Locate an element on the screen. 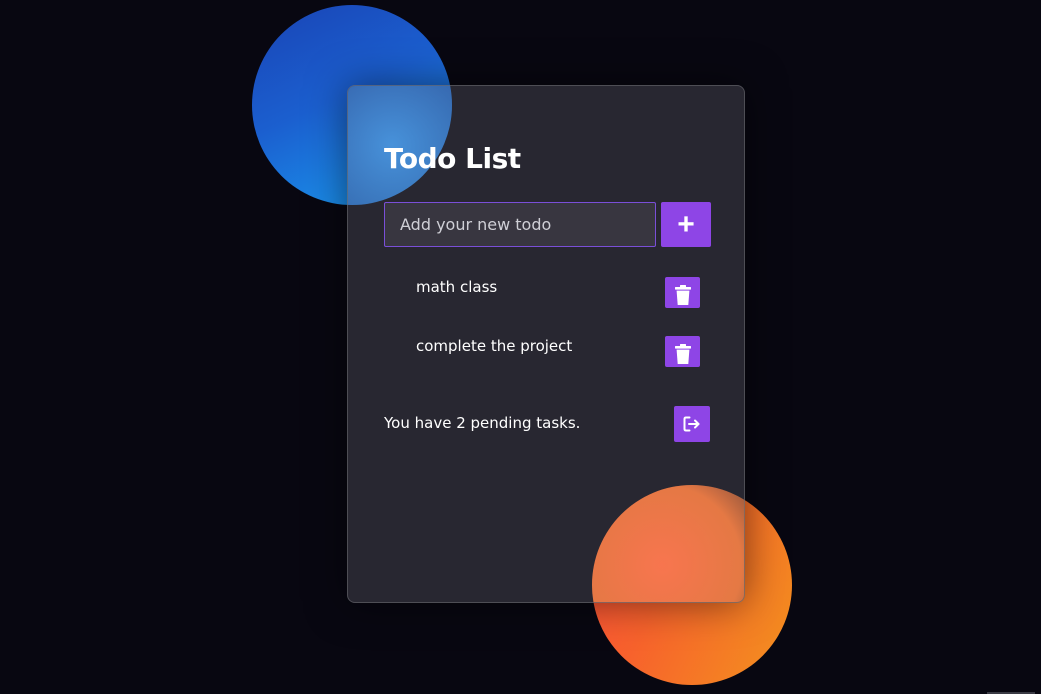 The height and width of the screenshot is (694, 1041). add-todo-button: + is located at coordinates (686, 224).